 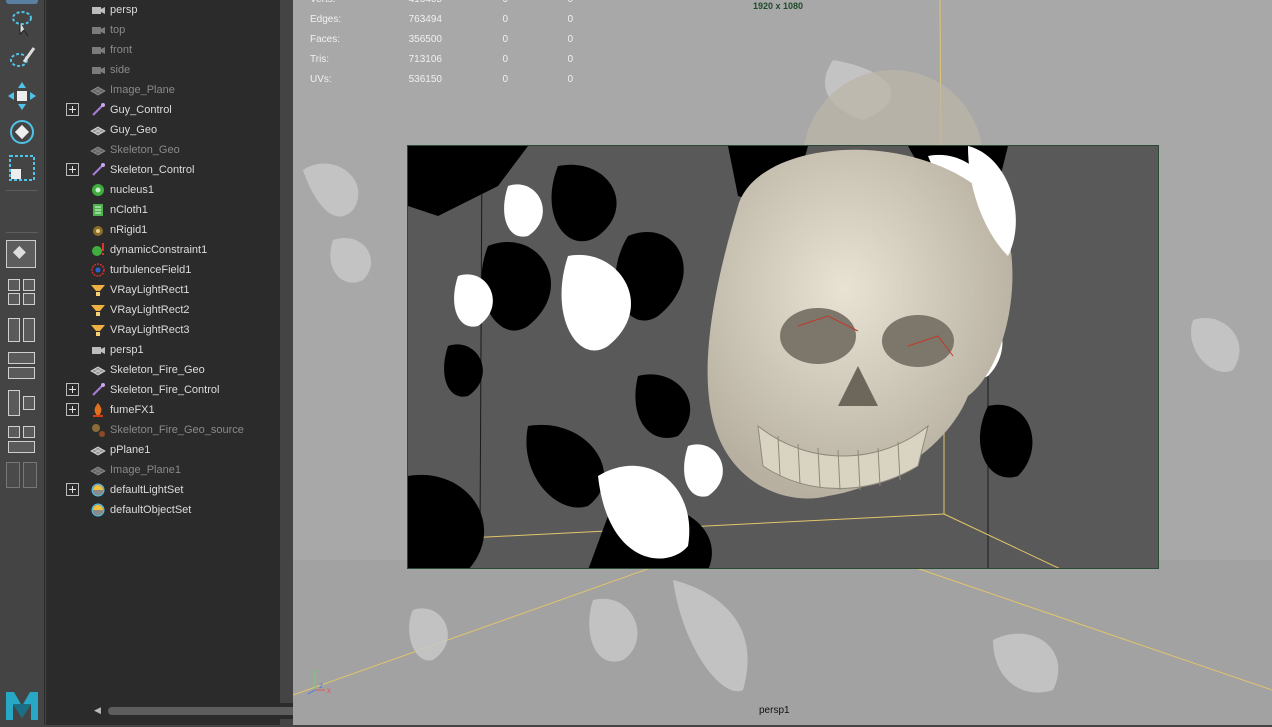 I want to click on fumefx-icon, so click(x=98, y=410).